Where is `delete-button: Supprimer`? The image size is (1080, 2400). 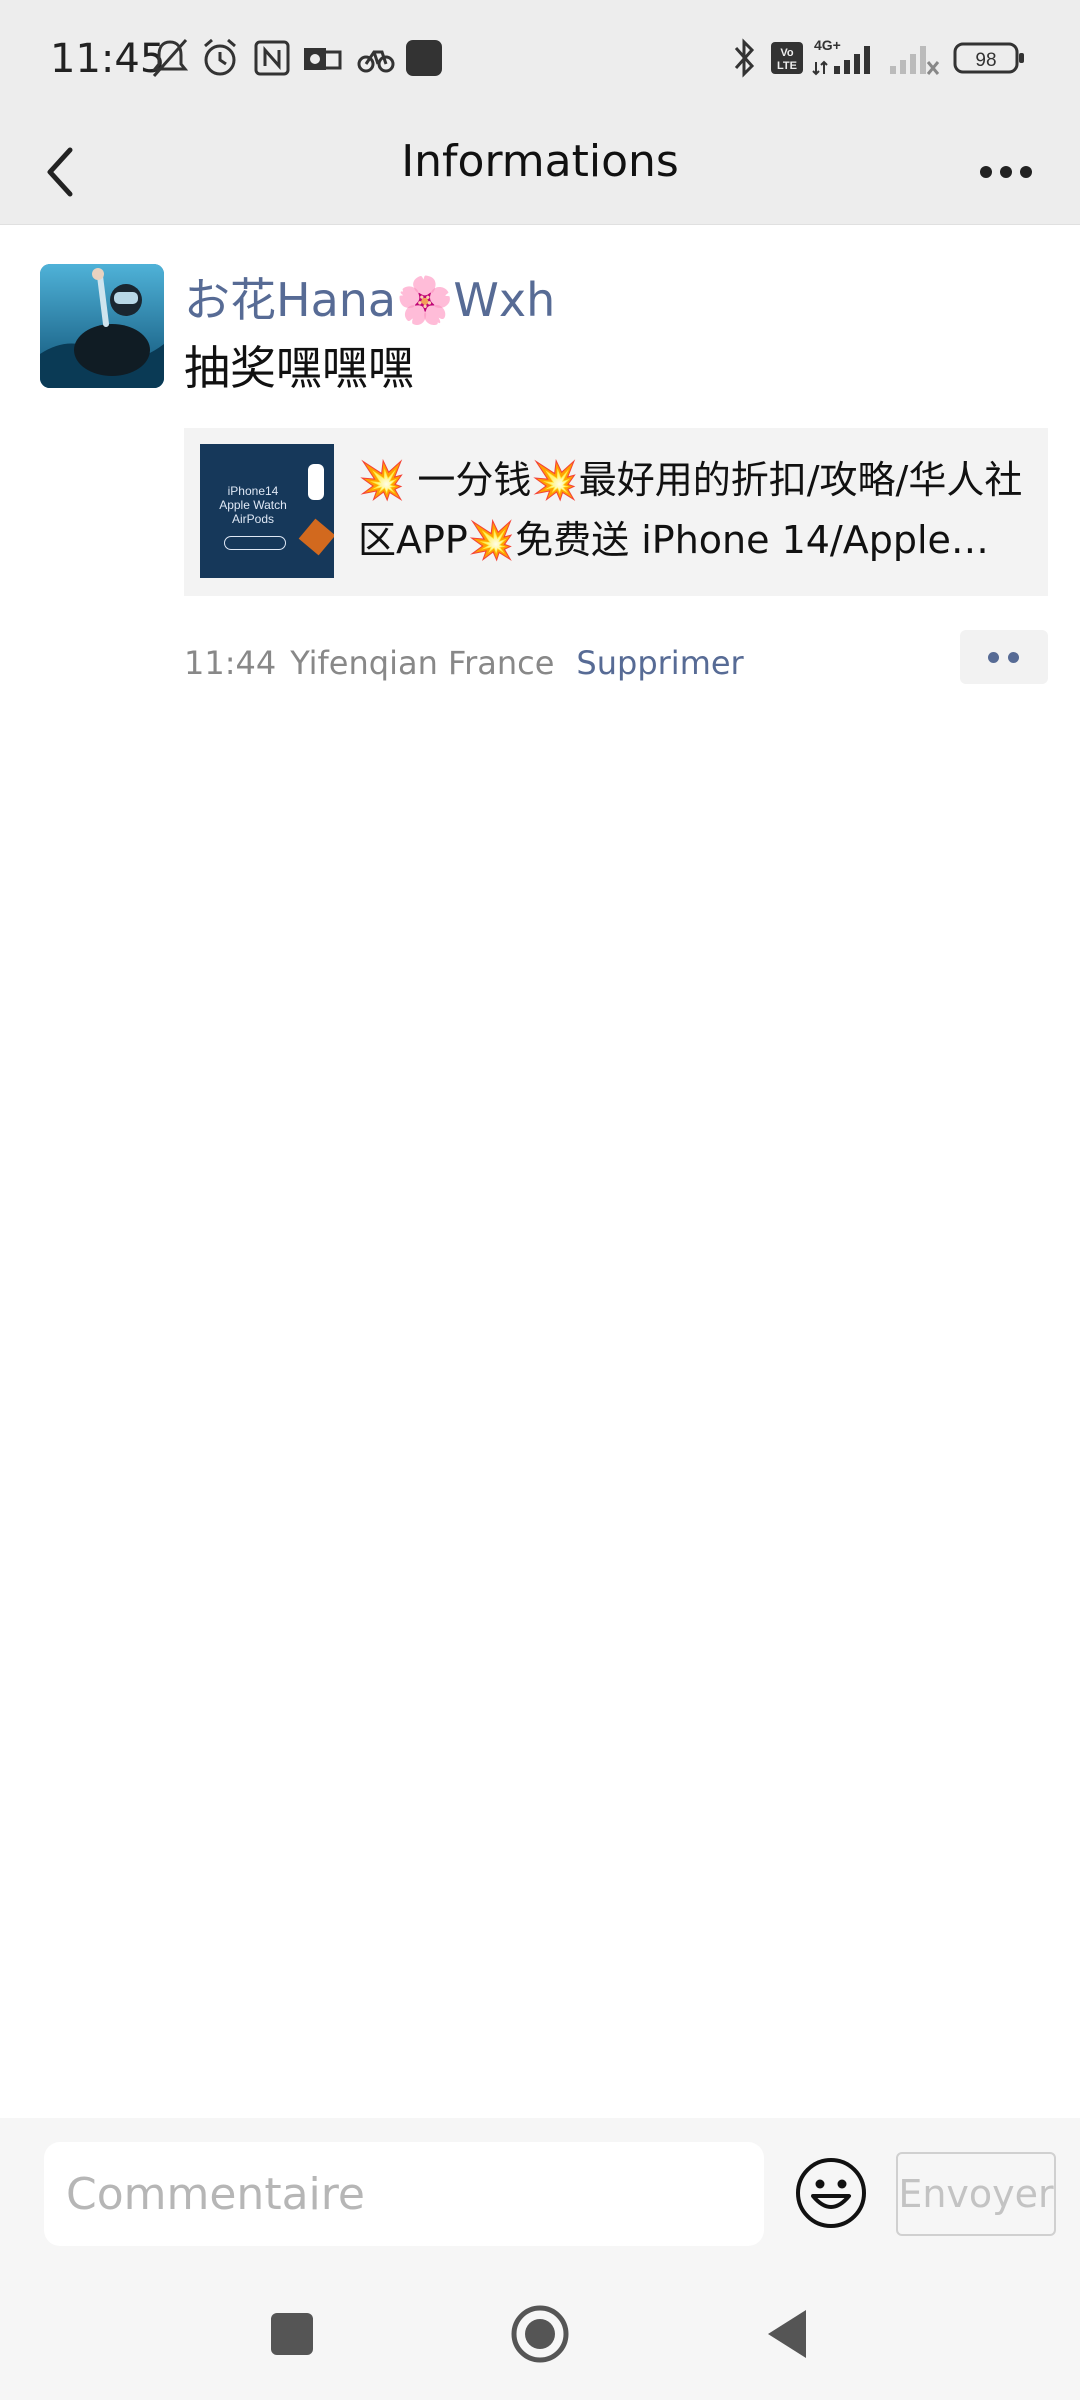 delete-button: Supprimer is located at coordinates (659, 663).